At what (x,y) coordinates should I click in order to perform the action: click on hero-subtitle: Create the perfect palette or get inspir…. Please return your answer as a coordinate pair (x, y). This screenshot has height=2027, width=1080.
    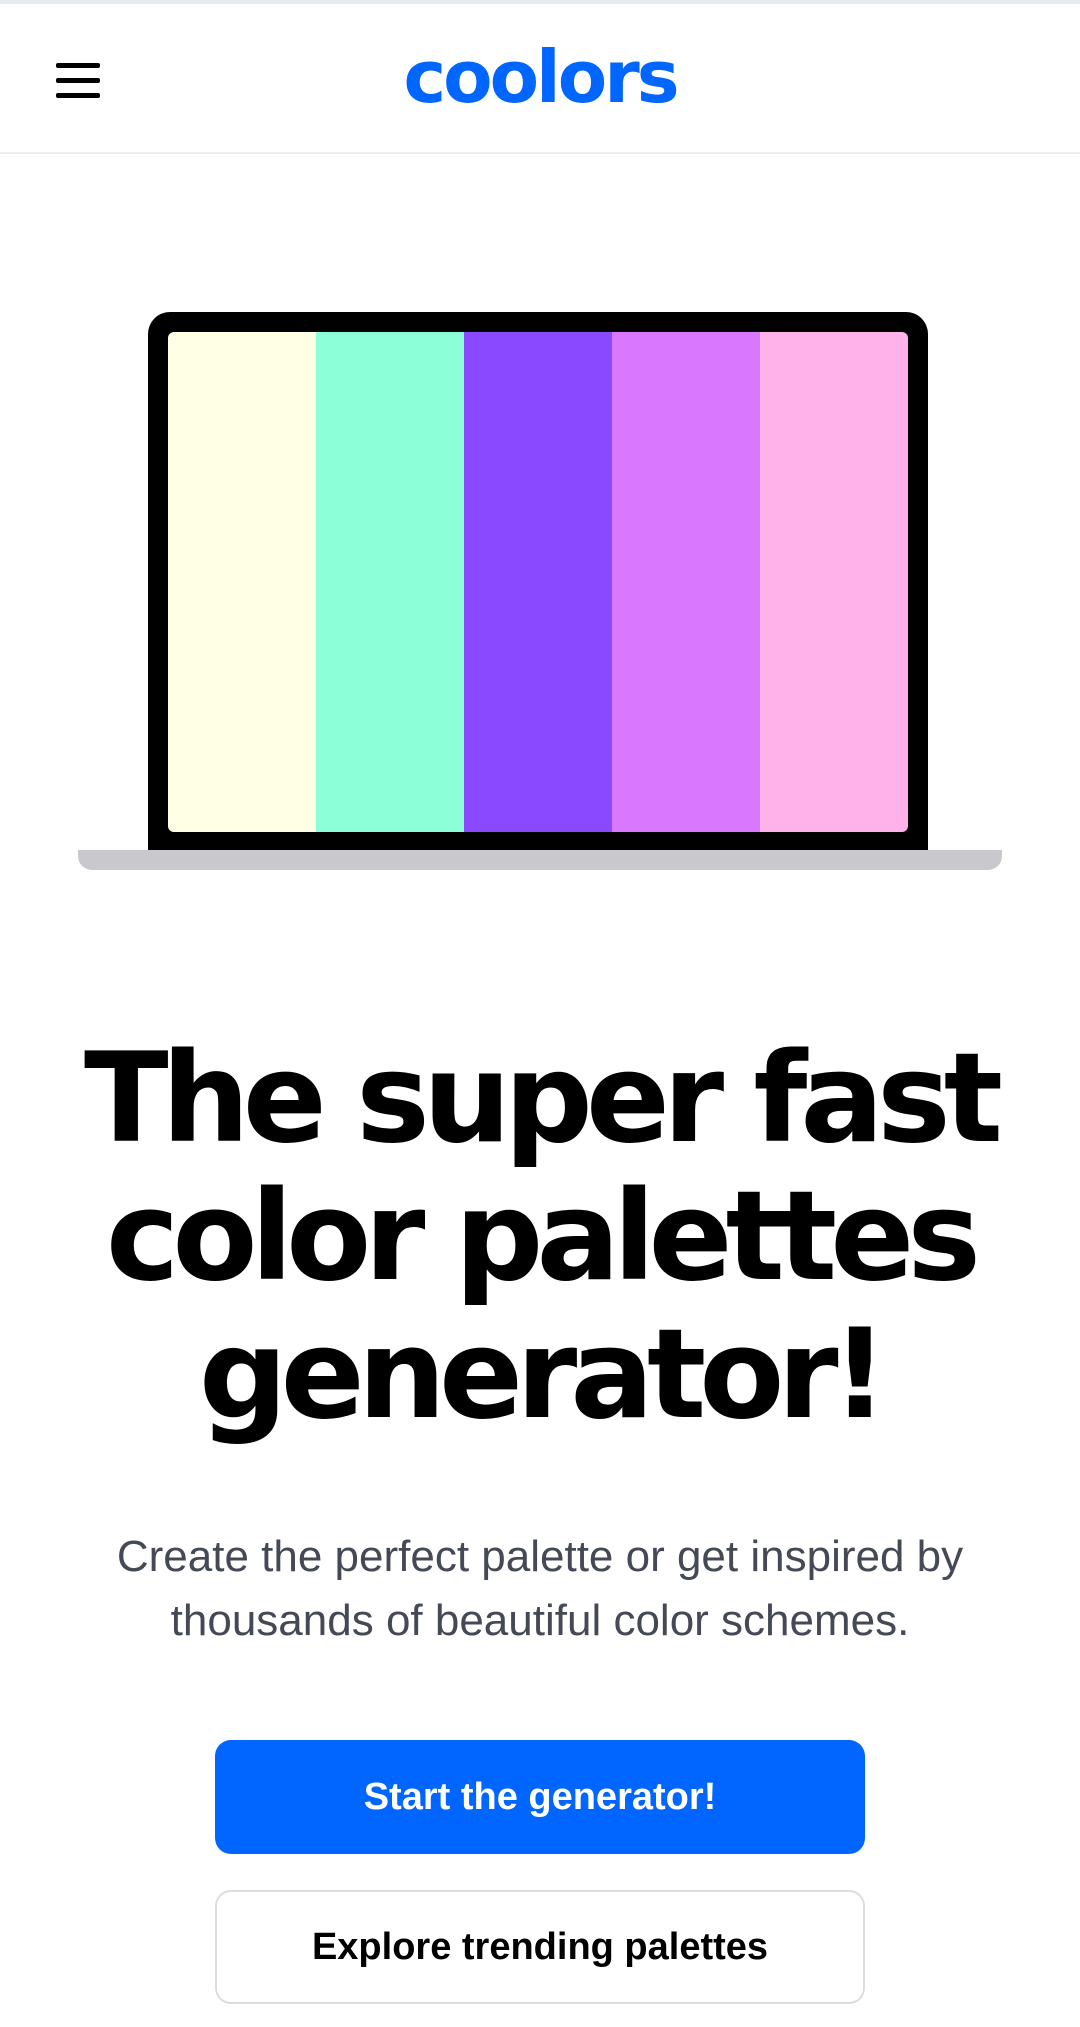
    Looking at the image, I should click on (540, 1589).